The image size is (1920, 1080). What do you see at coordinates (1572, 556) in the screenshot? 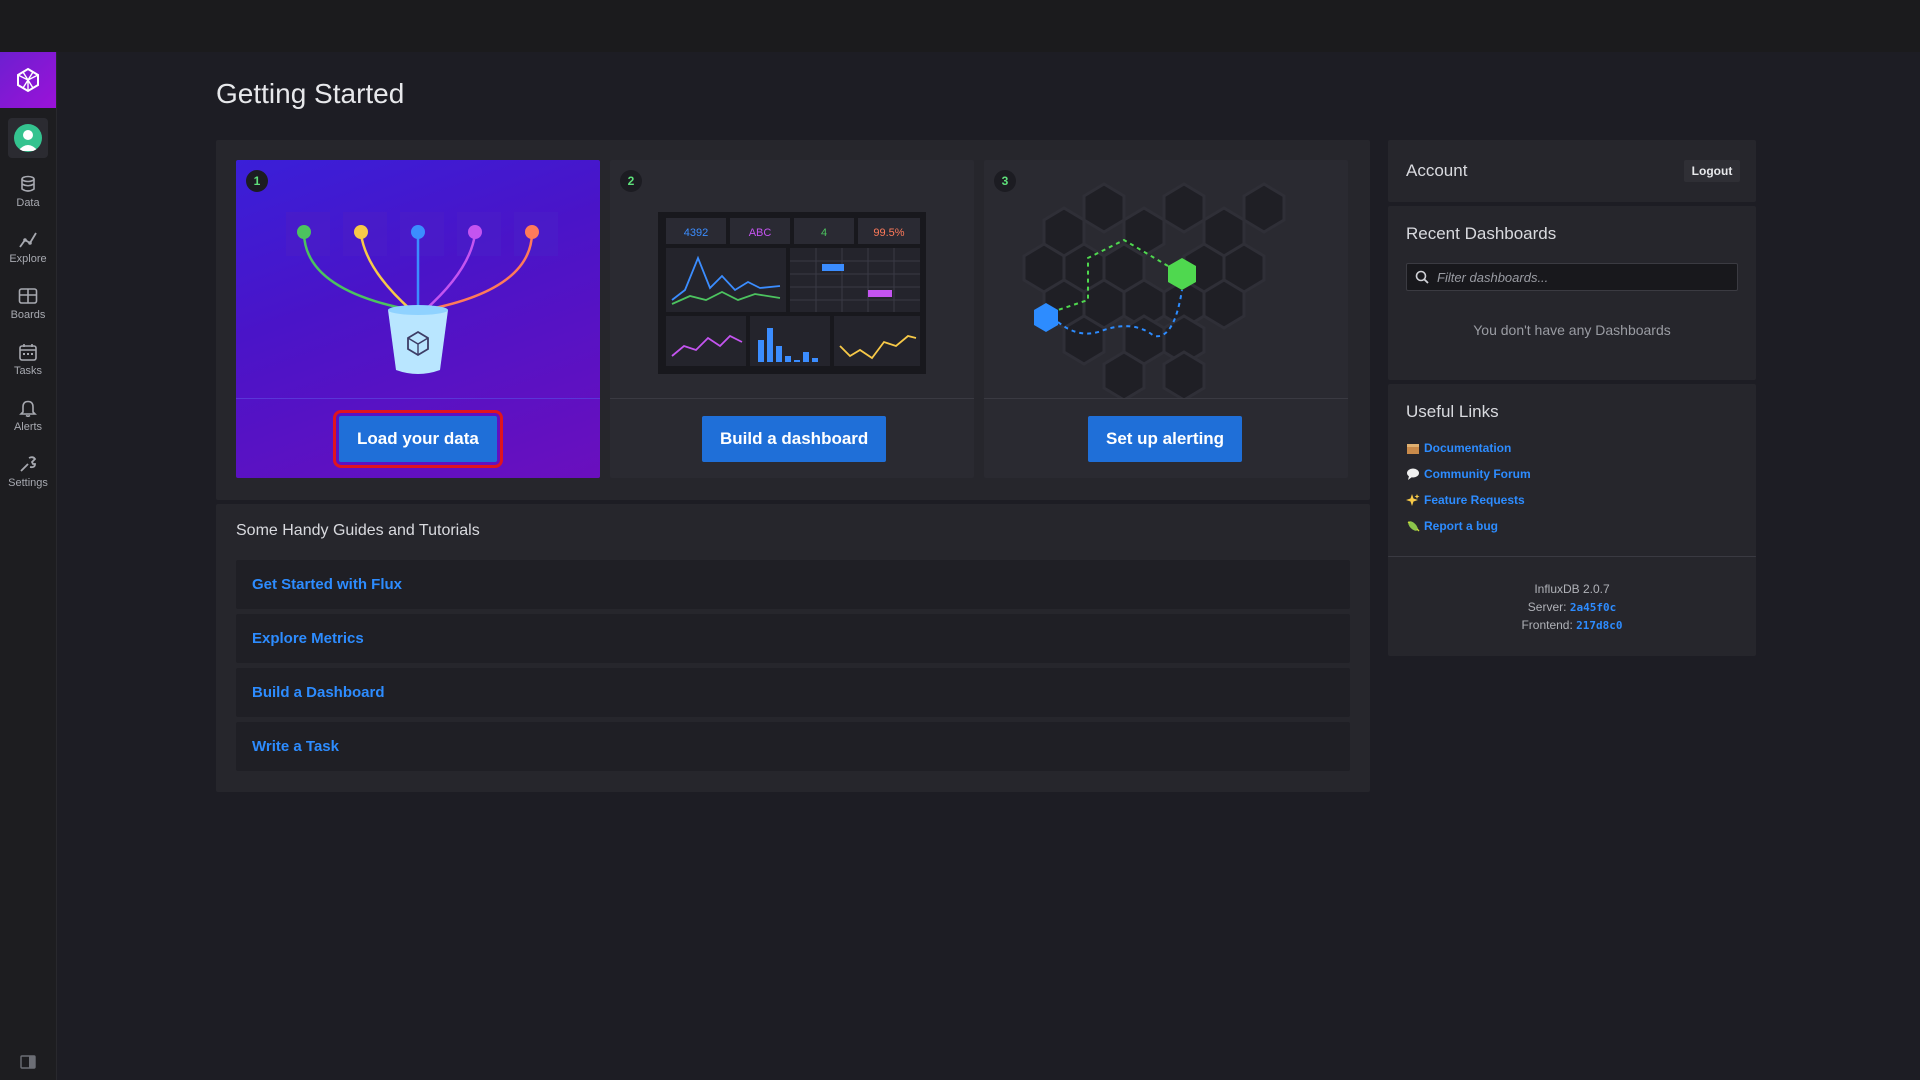
I see `version-divider` at bounding box center [1572, 556].